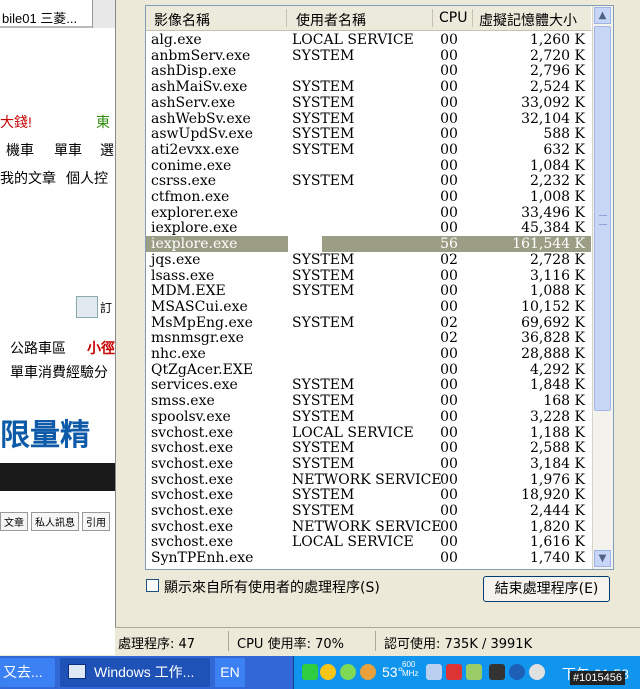 The image size is (640, 689). What do you see at coordinates (368, 56) in the screenshot?
I see `process-row: anbmServ.exe SYSTEM 00 2,720 K` at bounding box center [368, 56].